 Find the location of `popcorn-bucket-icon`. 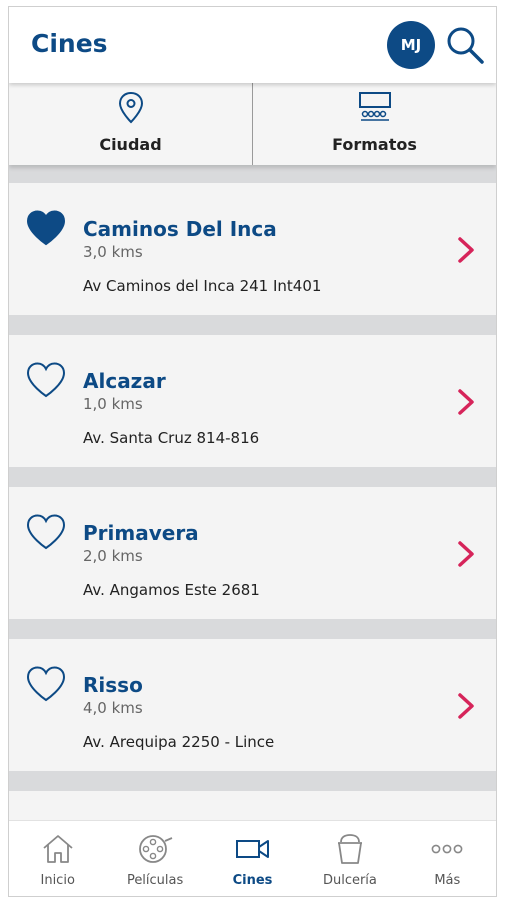

popcorn-bucket-icon is located at coordinates (349, 849).